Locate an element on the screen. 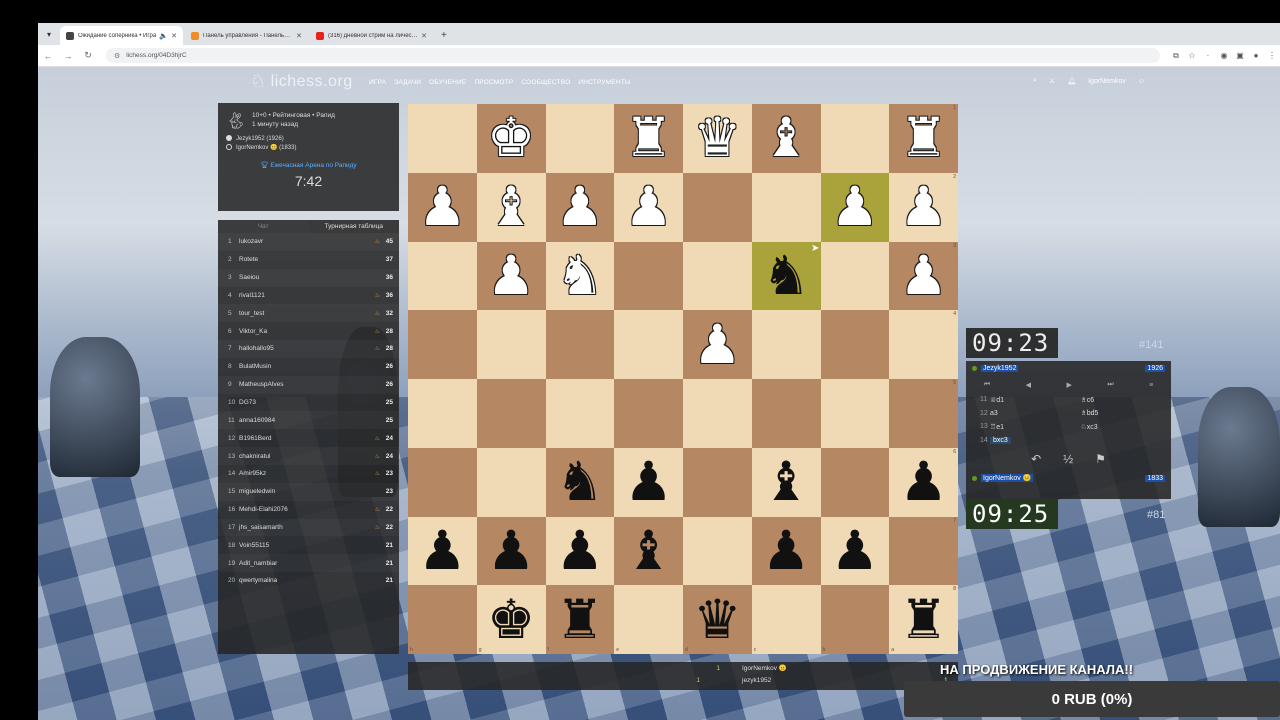  forward-icon: → is located at coordinates (68, 56).